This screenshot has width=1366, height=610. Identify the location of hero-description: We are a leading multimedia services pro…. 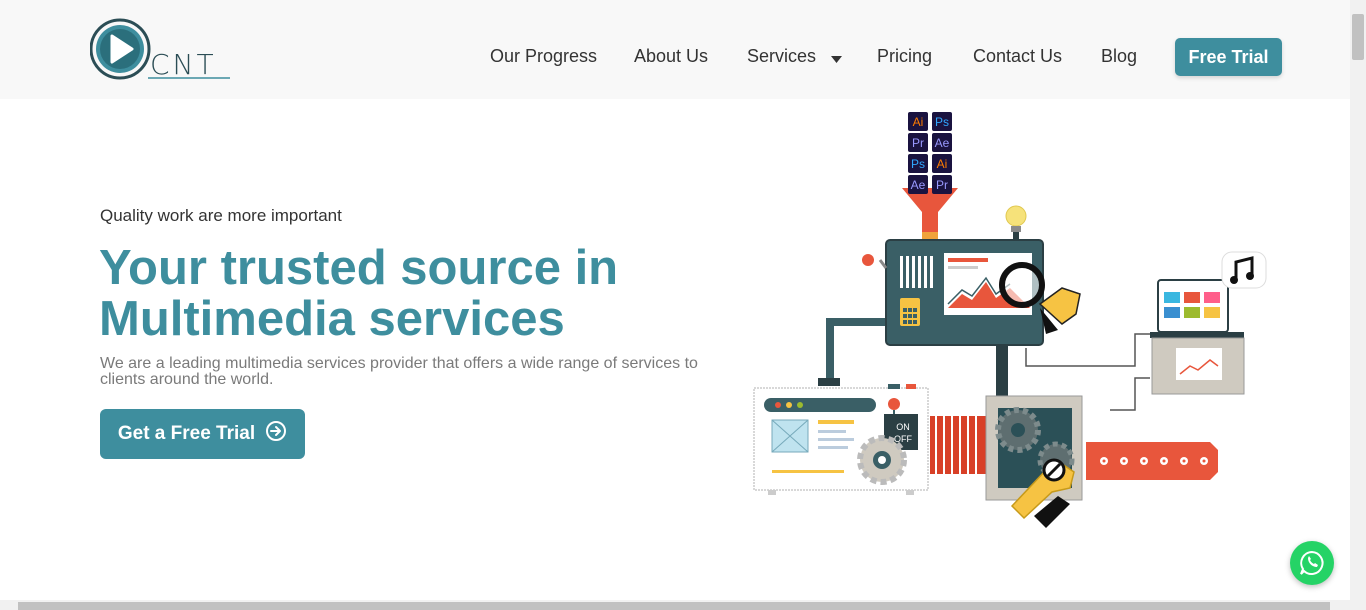
(399, 371).